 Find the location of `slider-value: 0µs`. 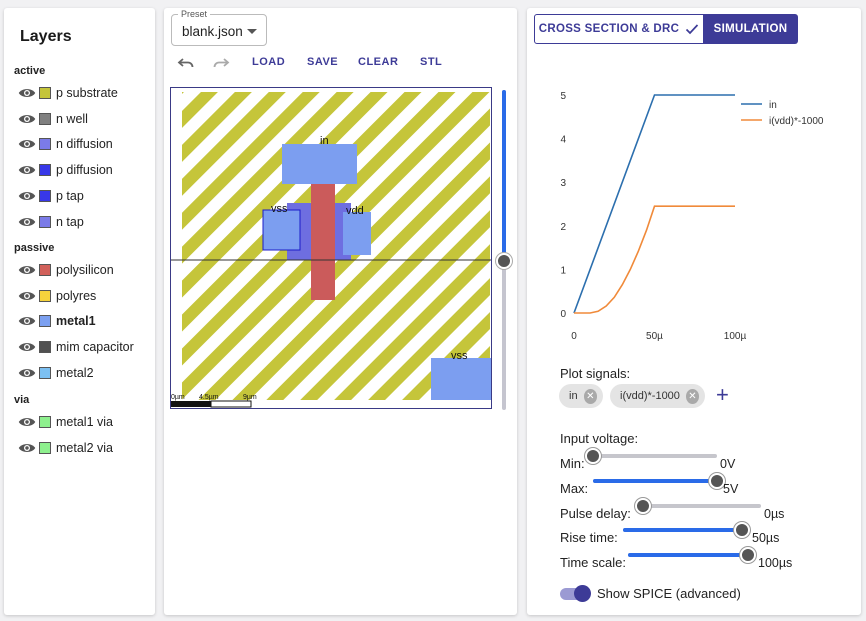

slider-value: 0µs is located at coordinates (774, 514).